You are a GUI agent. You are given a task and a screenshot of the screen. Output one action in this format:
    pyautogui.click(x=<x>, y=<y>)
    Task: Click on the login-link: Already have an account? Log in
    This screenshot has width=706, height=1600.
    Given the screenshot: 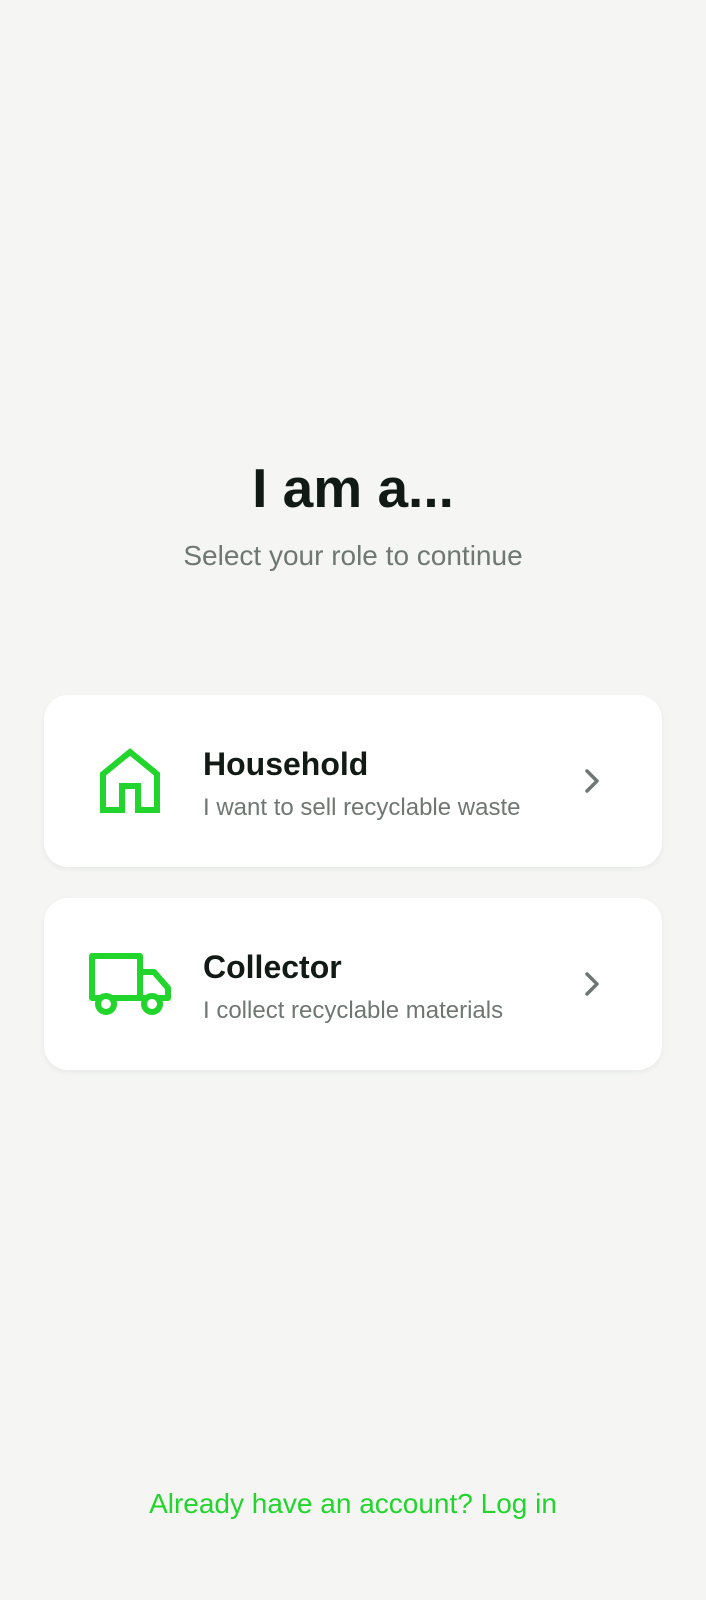 What is the action you would take?
    pyautogui.click(x=353, y=1504)
    